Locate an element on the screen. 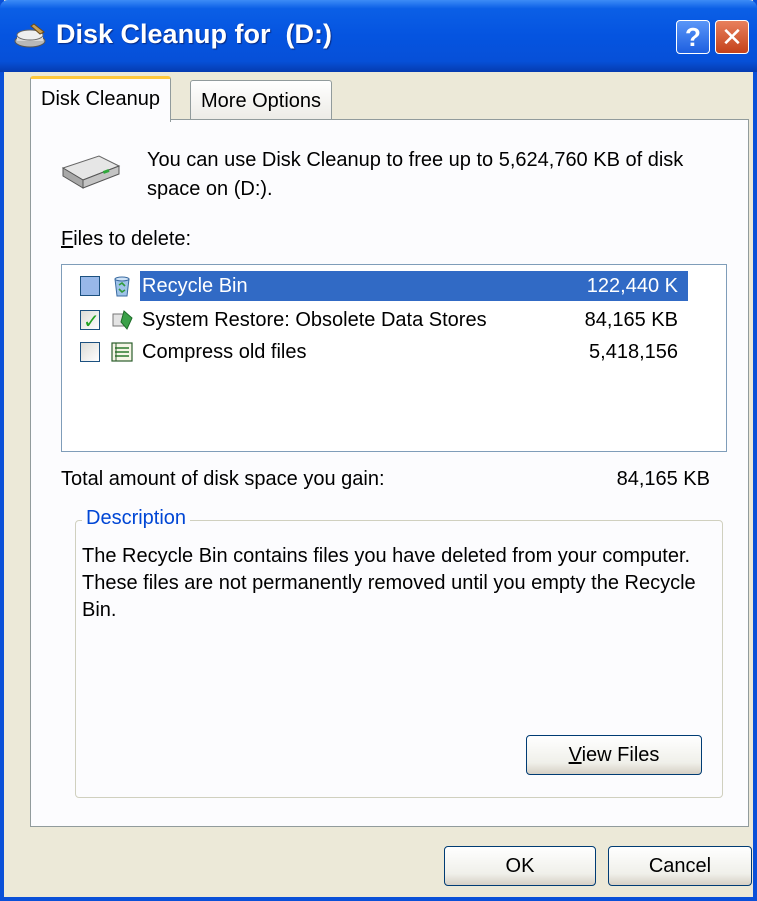 Image resolution: width=757 pixels, height=901 pixels. window-title: Disk Cleanup for (D:) is located at coordinates (194, 34).